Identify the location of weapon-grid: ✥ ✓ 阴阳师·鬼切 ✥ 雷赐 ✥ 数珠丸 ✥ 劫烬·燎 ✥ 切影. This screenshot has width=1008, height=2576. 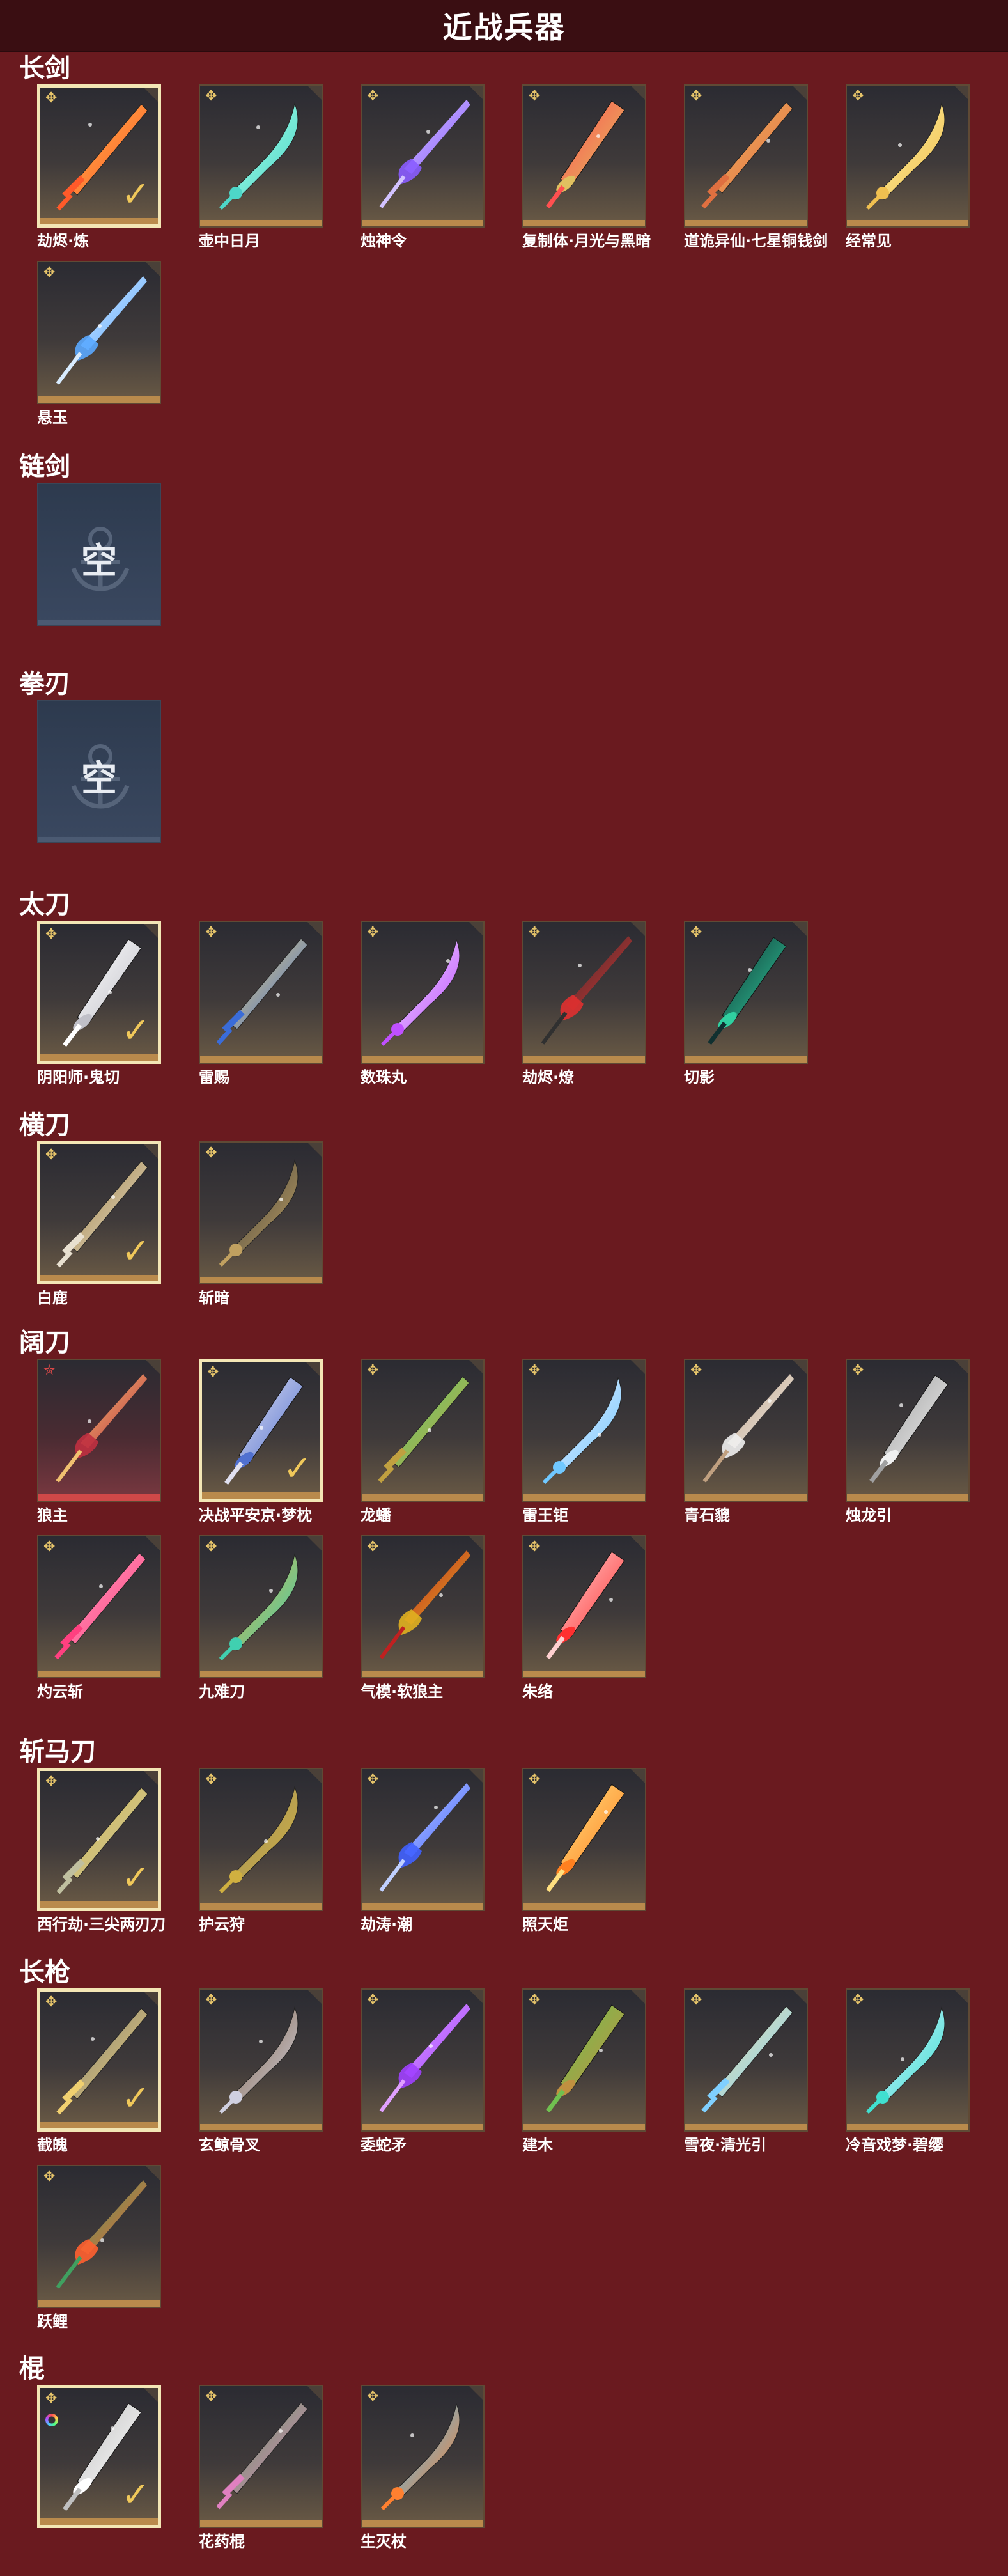
(522, 1004).